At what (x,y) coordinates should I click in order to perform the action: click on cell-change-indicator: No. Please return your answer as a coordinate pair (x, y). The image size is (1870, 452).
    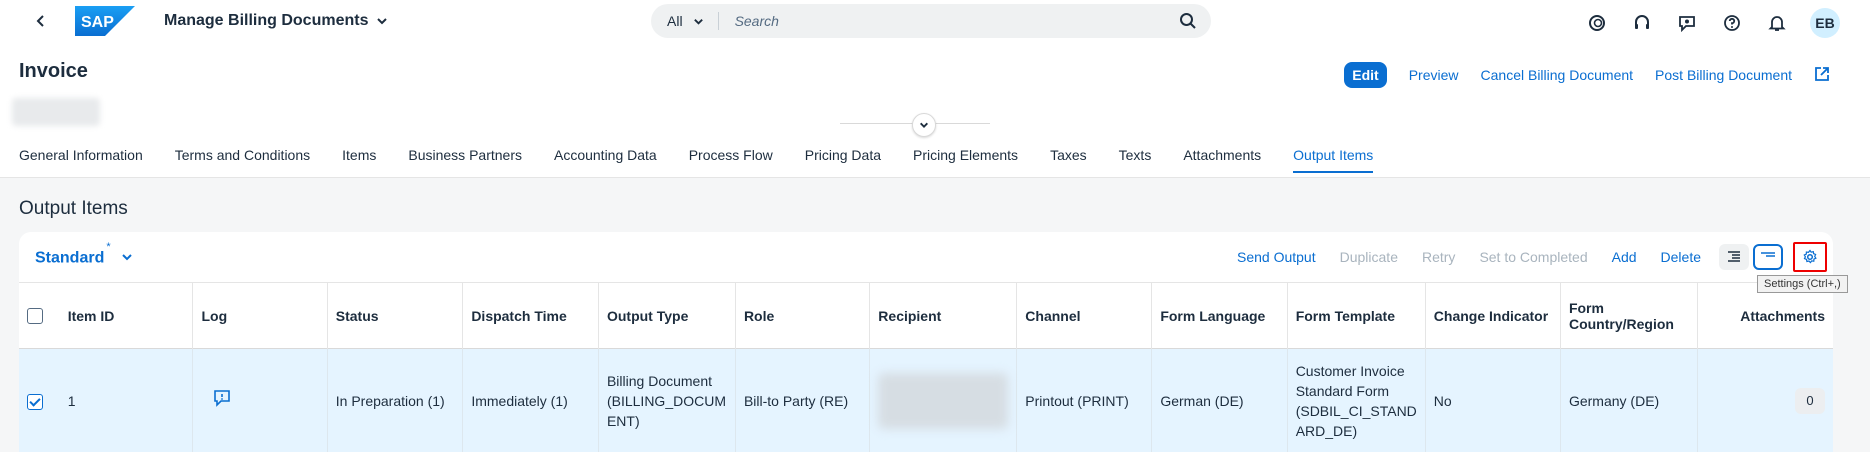
    Looking at the image, I should click on (1493, 400).